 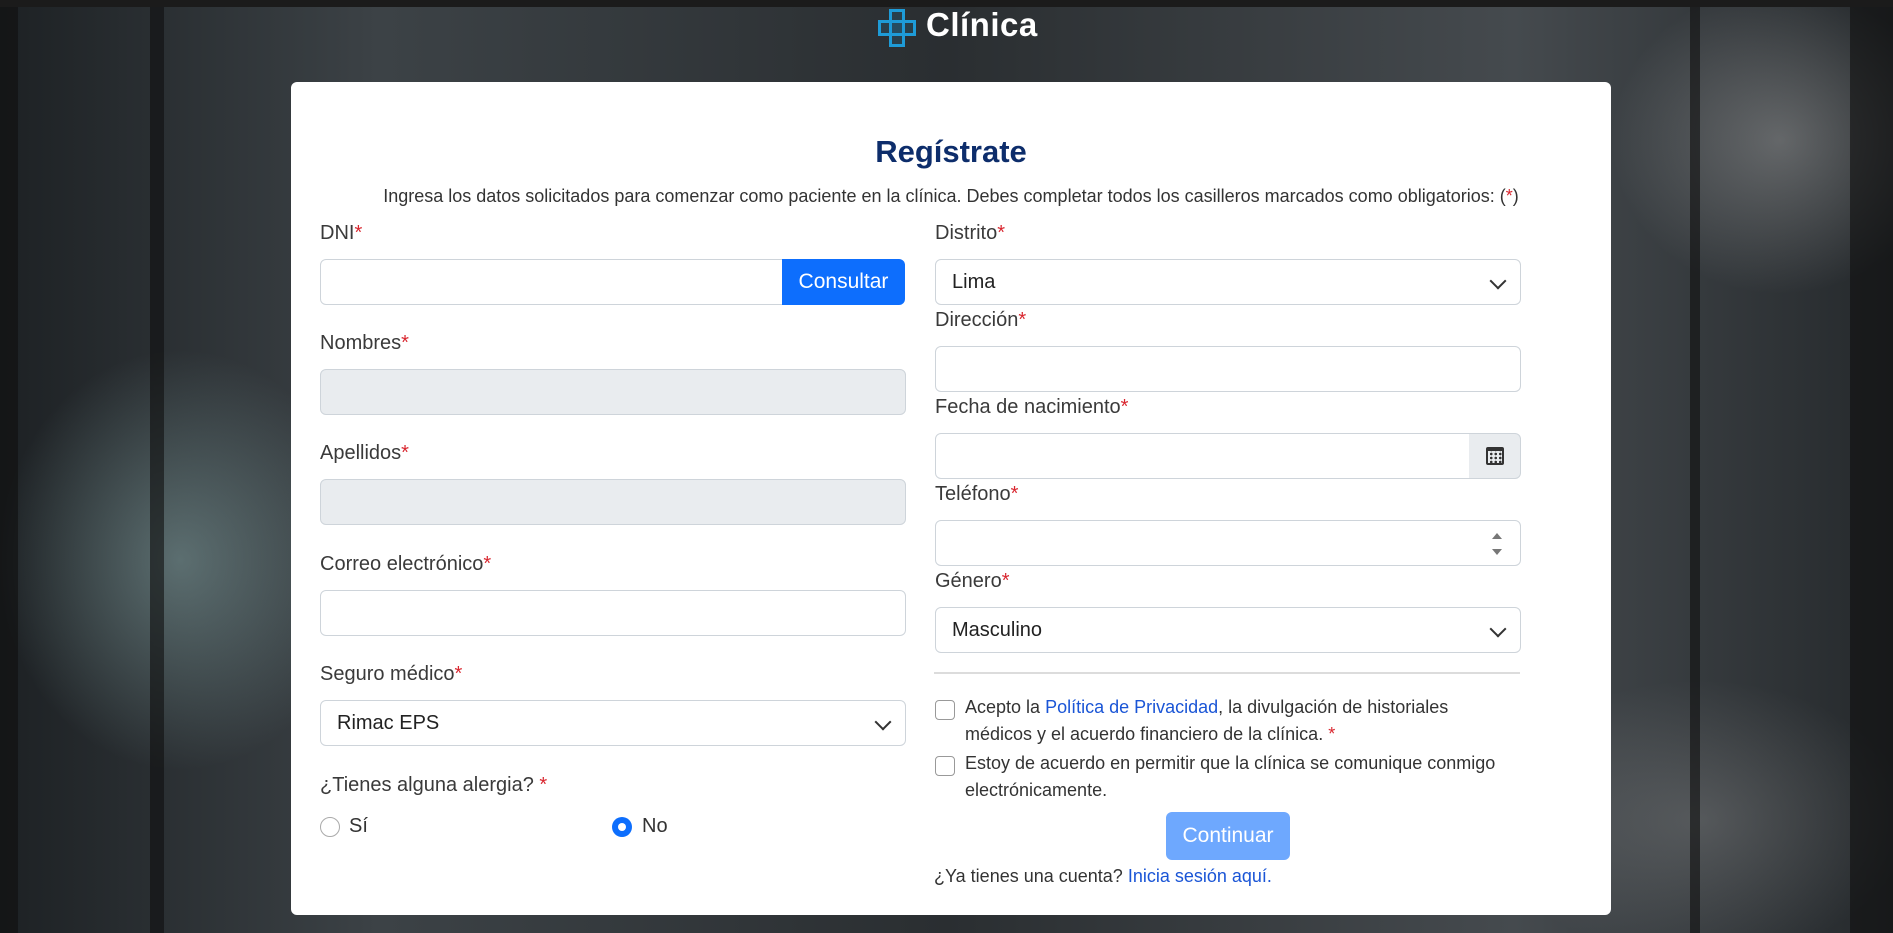 I want to click on dni-input, so click(x=551, y=282).